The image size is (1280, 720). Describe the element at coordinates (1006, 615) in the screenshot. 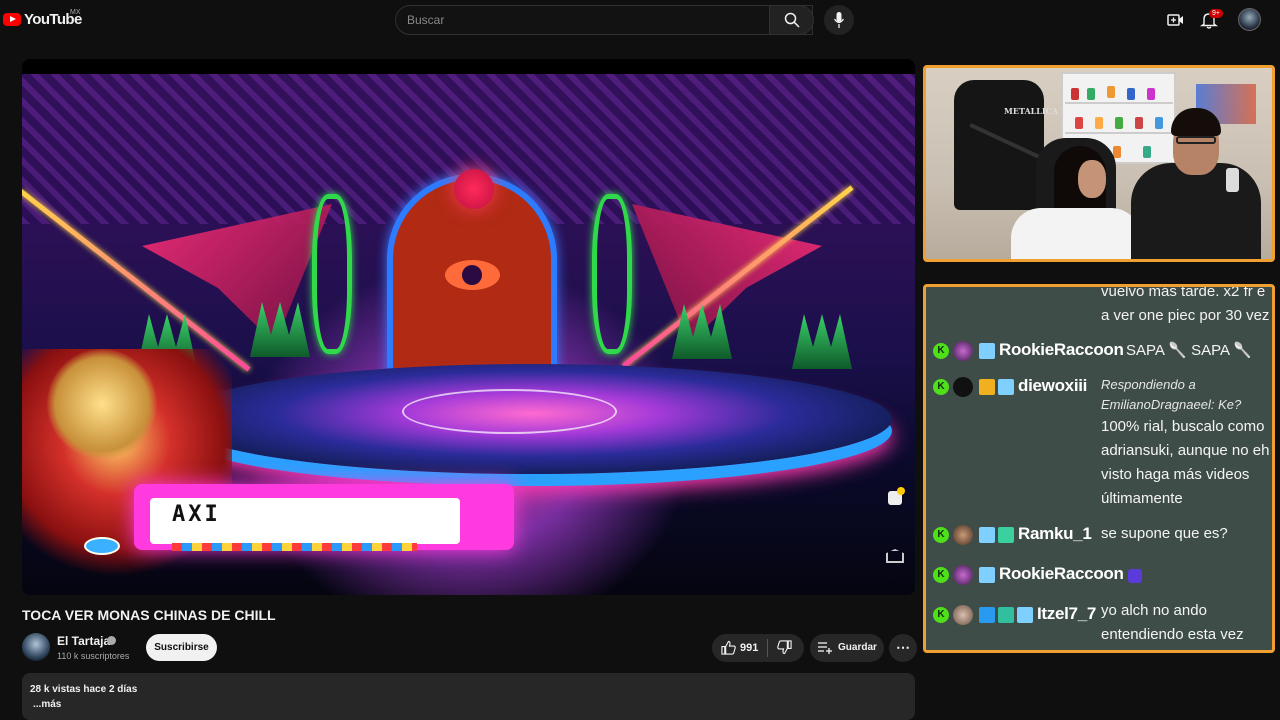

I see `og-badge-icon` at that location.